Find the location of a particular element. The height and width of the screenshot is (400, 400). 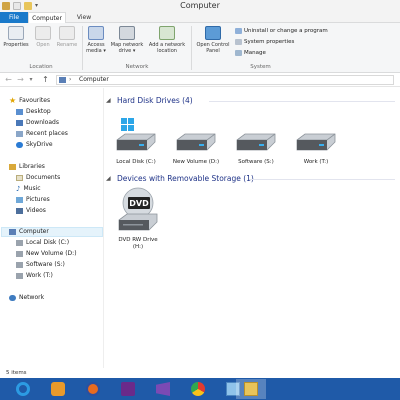

nav-item-desktop: Desktop is located at coordinates (33, 112).